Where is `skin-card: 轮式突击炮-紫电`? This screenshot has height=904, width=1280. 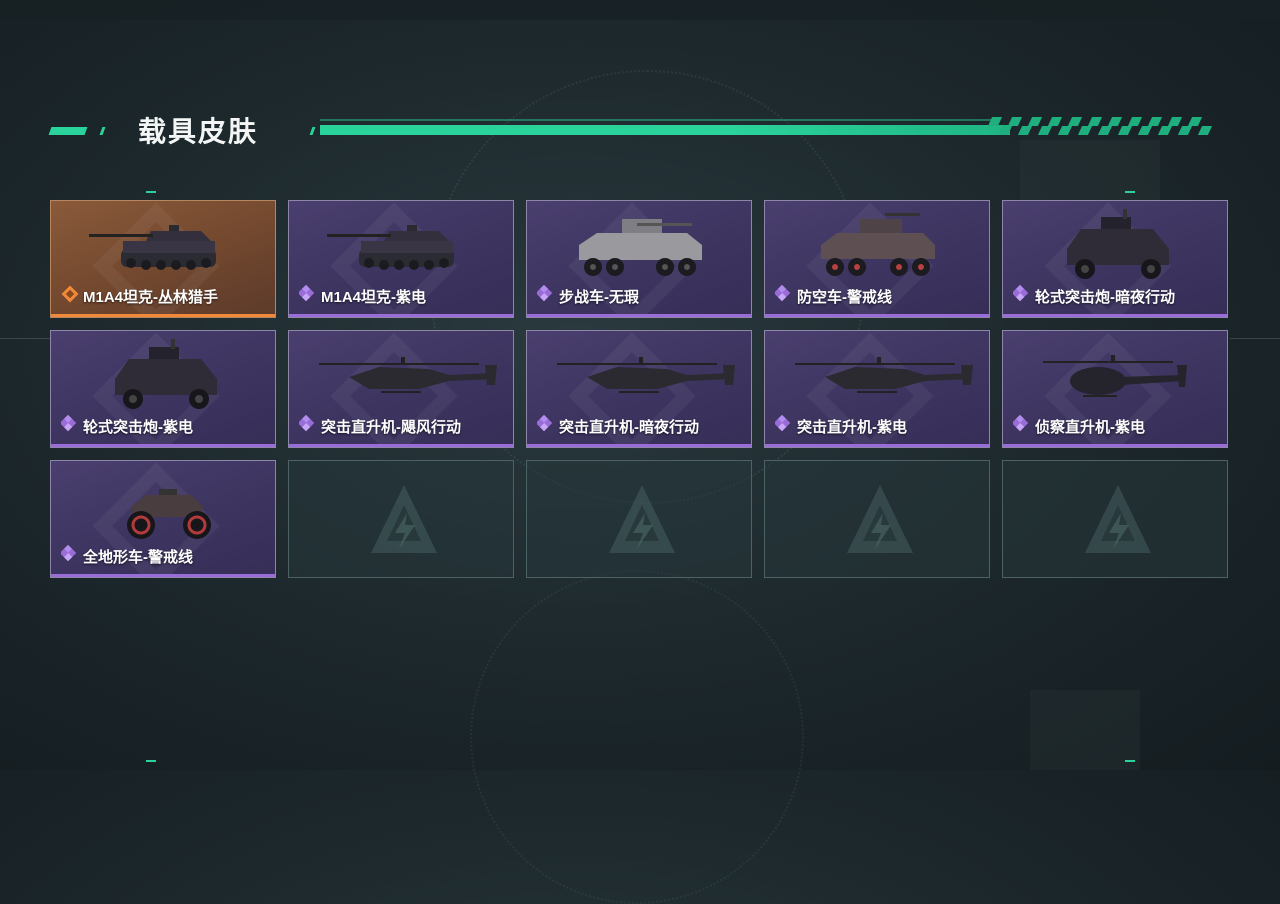
skin-card: 轮式突击炮-紫电 is located at coordinates (163, 389).